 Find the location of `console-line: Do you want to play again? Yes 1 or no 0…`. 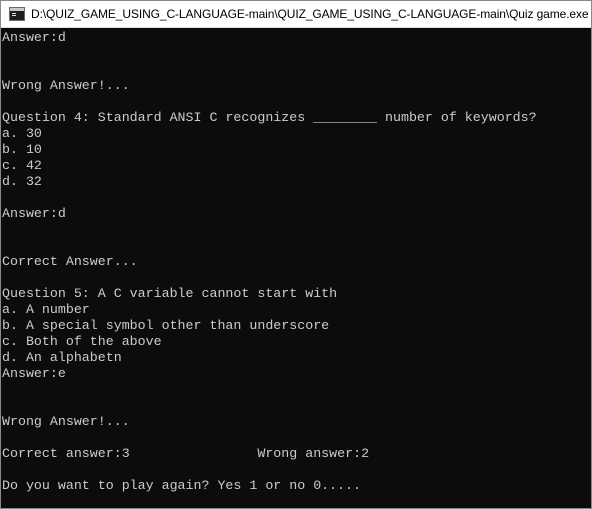

console-line: Do you want to play again? Yes 1 or no 0… is located at coordinates (182, 485).